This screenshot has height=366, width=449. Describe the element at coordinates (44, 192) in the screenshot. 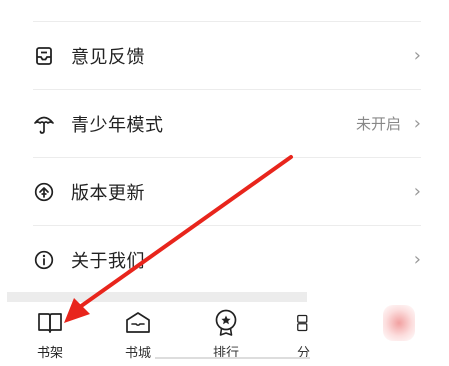

I see `upgrade-arrow-icon` at that location.